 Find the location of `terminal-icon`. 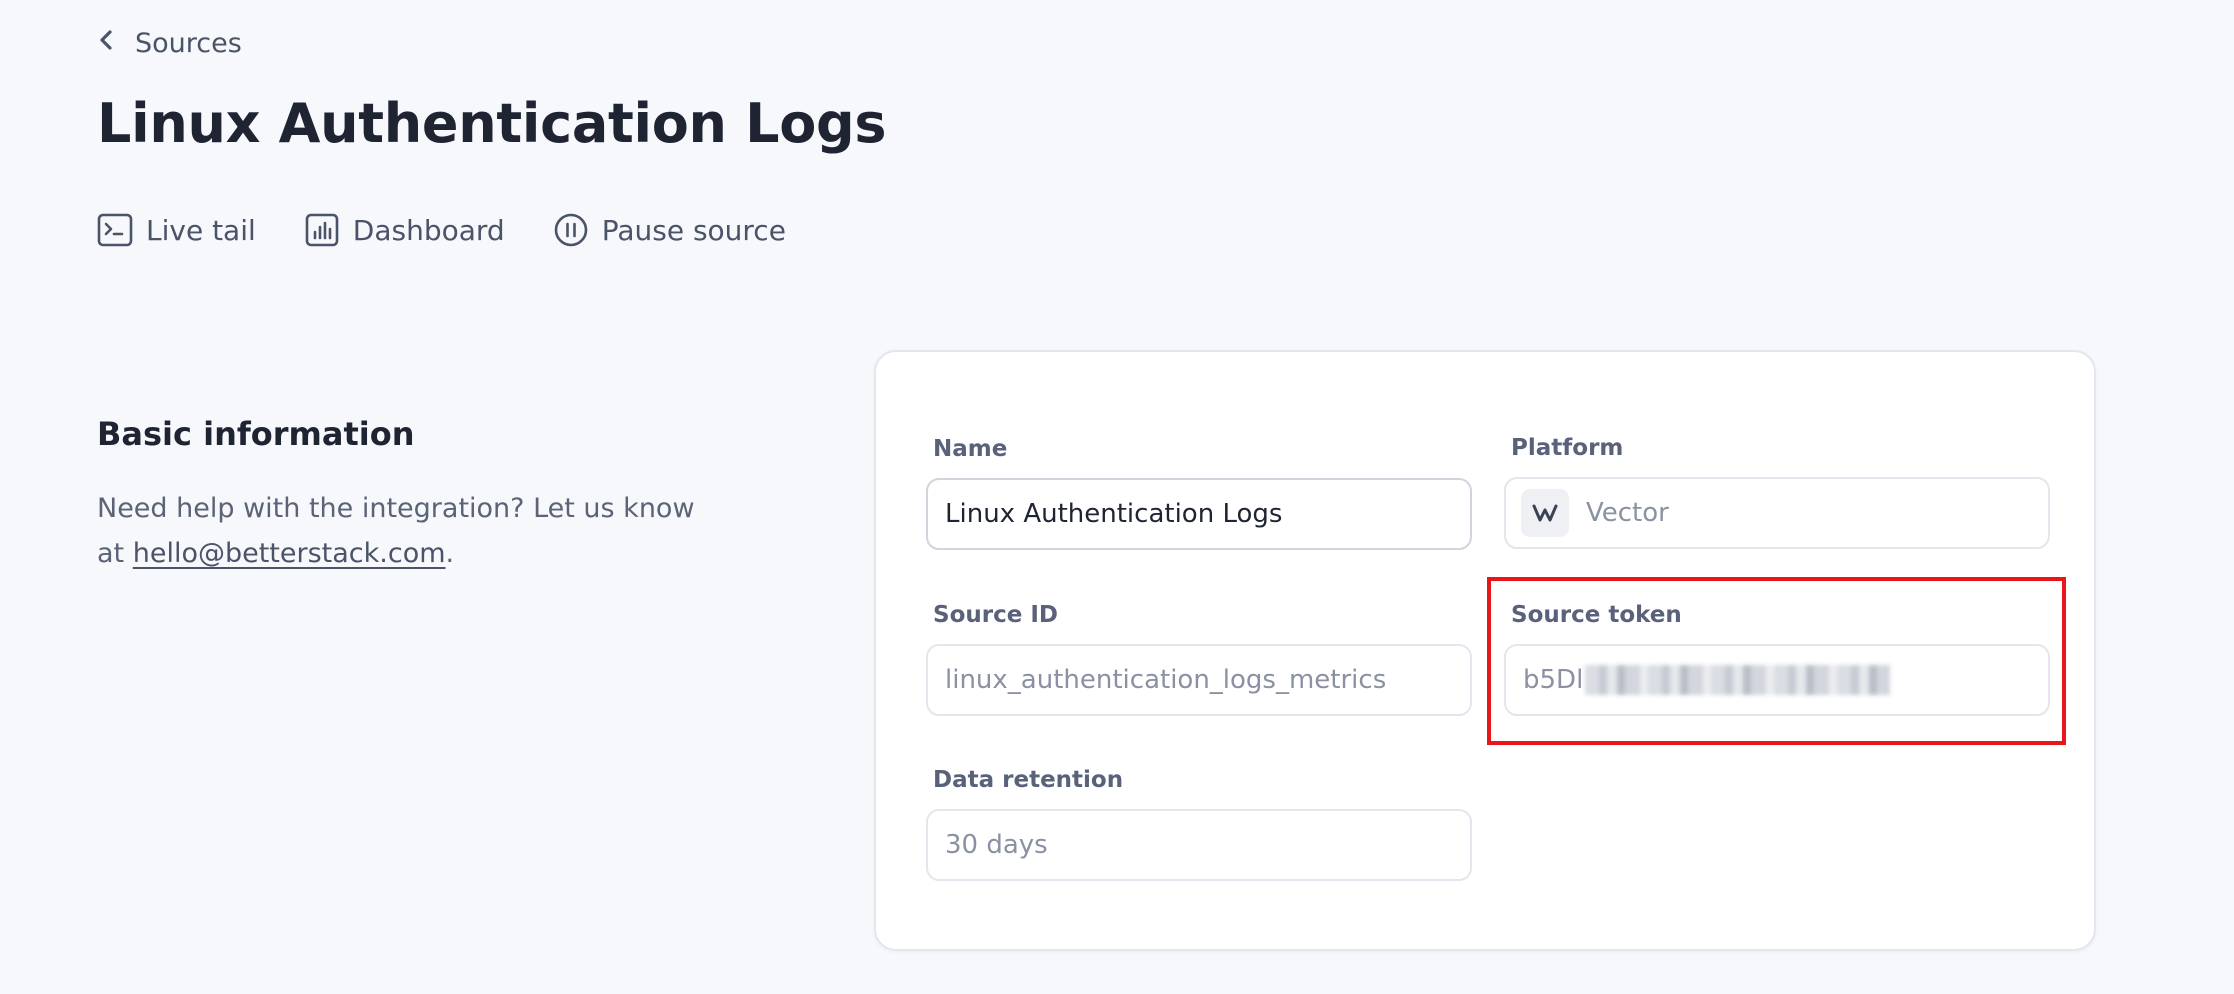

terminal-icon is located at coordinates (115, 230).